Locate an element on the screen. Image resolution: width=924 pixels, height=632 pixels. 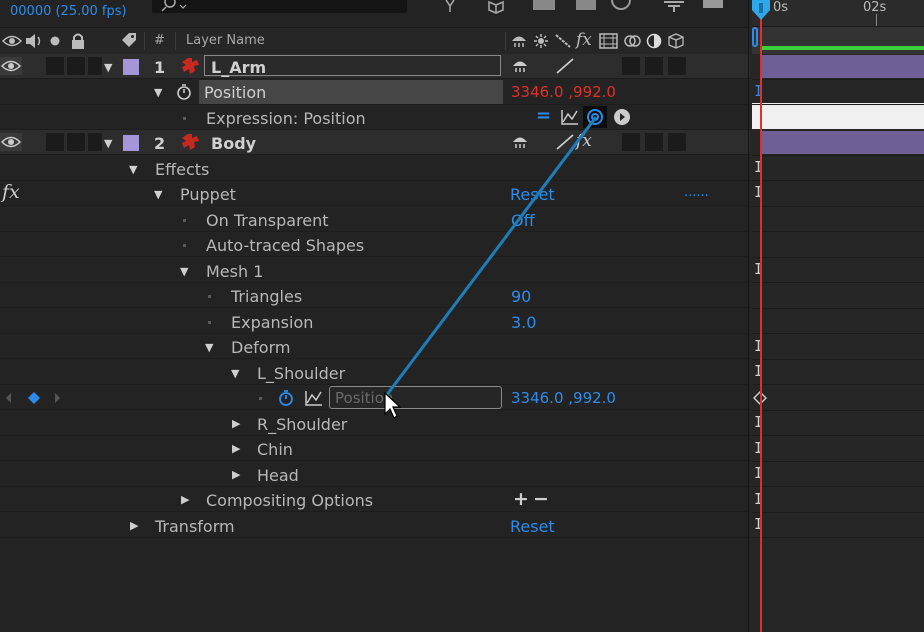
mesh-label: Mesh 1 is located at coordinates (234, 271).